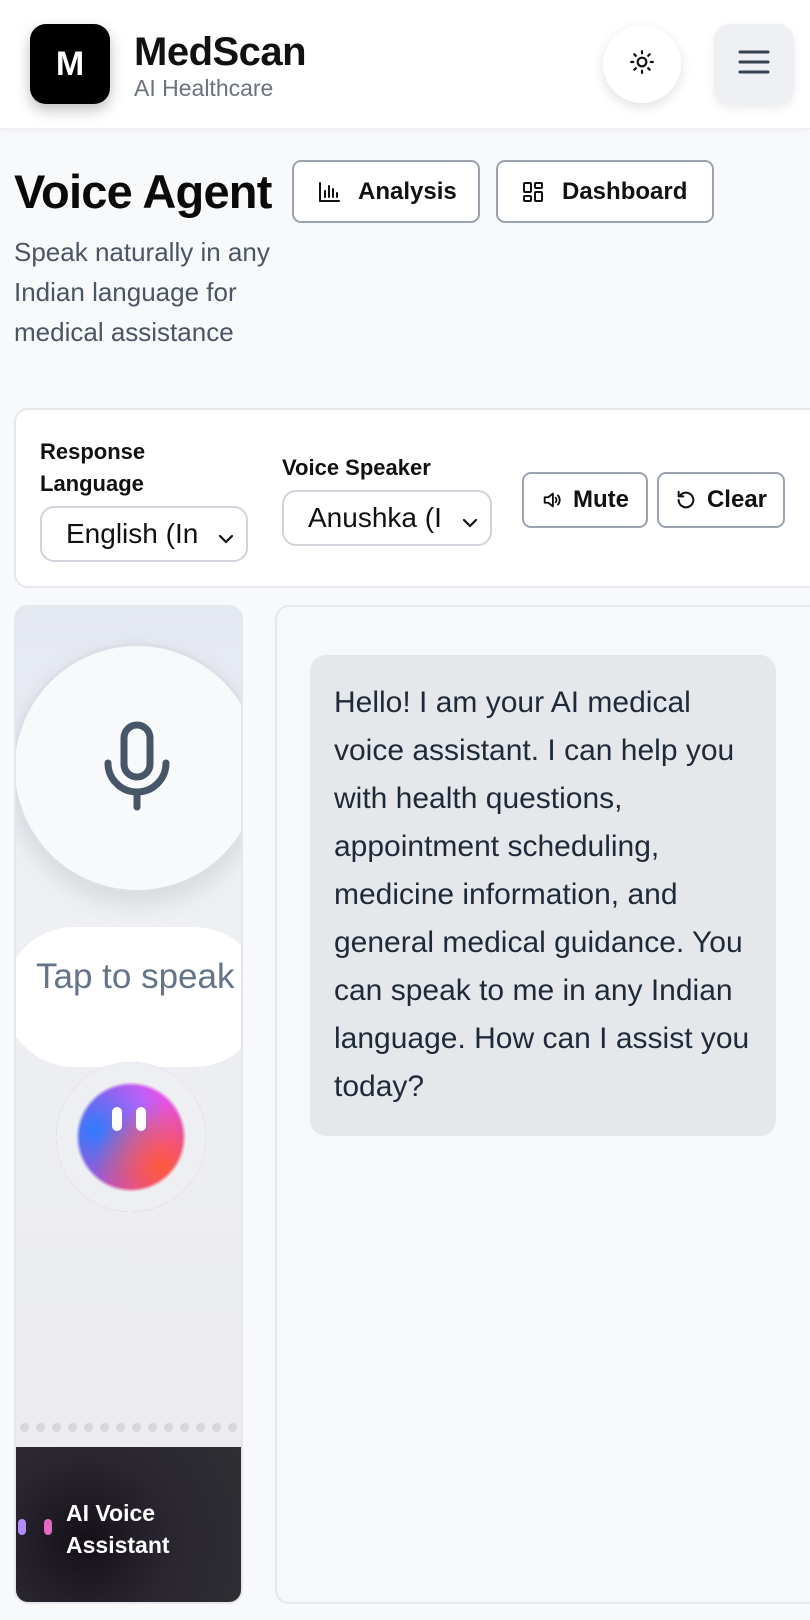 This screenshot has width=810, height=1620. I want to click on response-language-select: English (In, so click(144, 534).